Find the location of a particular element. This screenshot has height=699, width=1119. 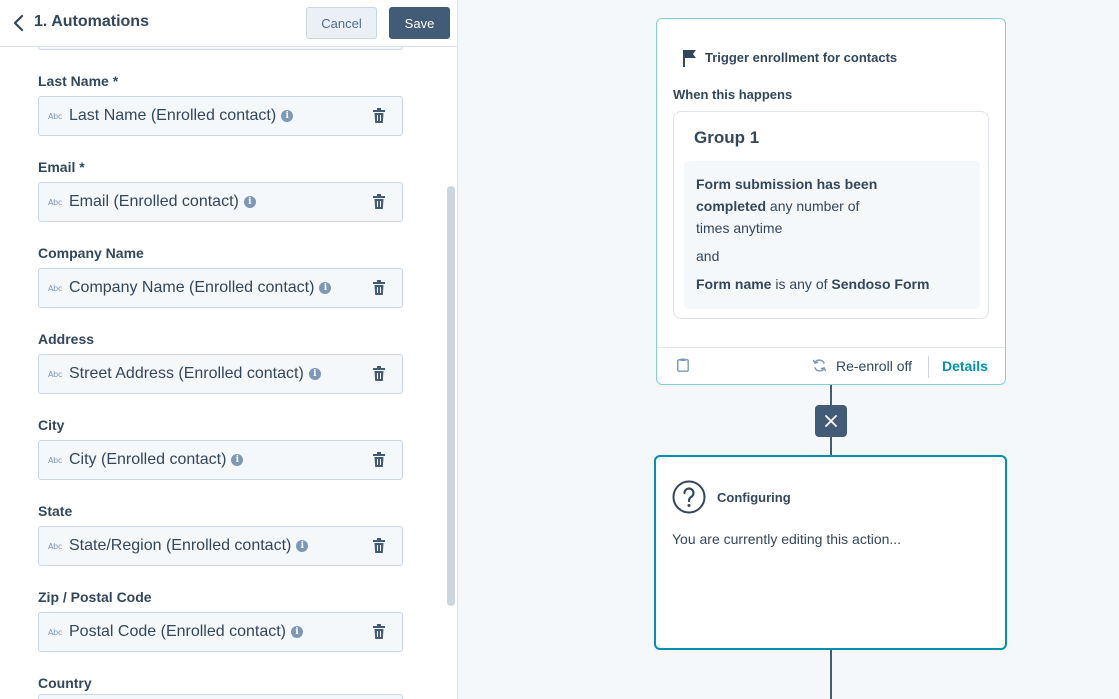

field-value-text: Company Name (Enrolled contact) is located at coordinates (192, 287).